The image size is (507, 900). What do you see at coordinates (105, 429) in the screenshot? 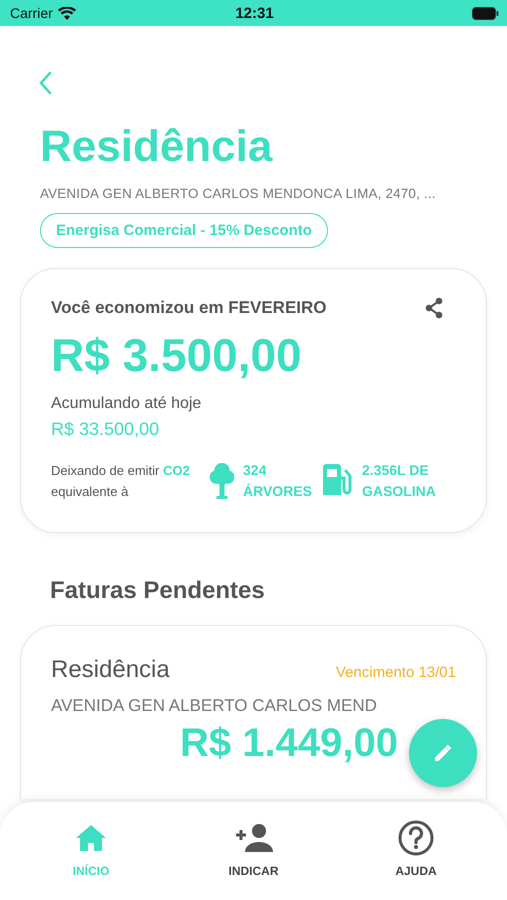
I see `accumulated-amount: R$ 33.500,00` at bounding box center [105, 429].